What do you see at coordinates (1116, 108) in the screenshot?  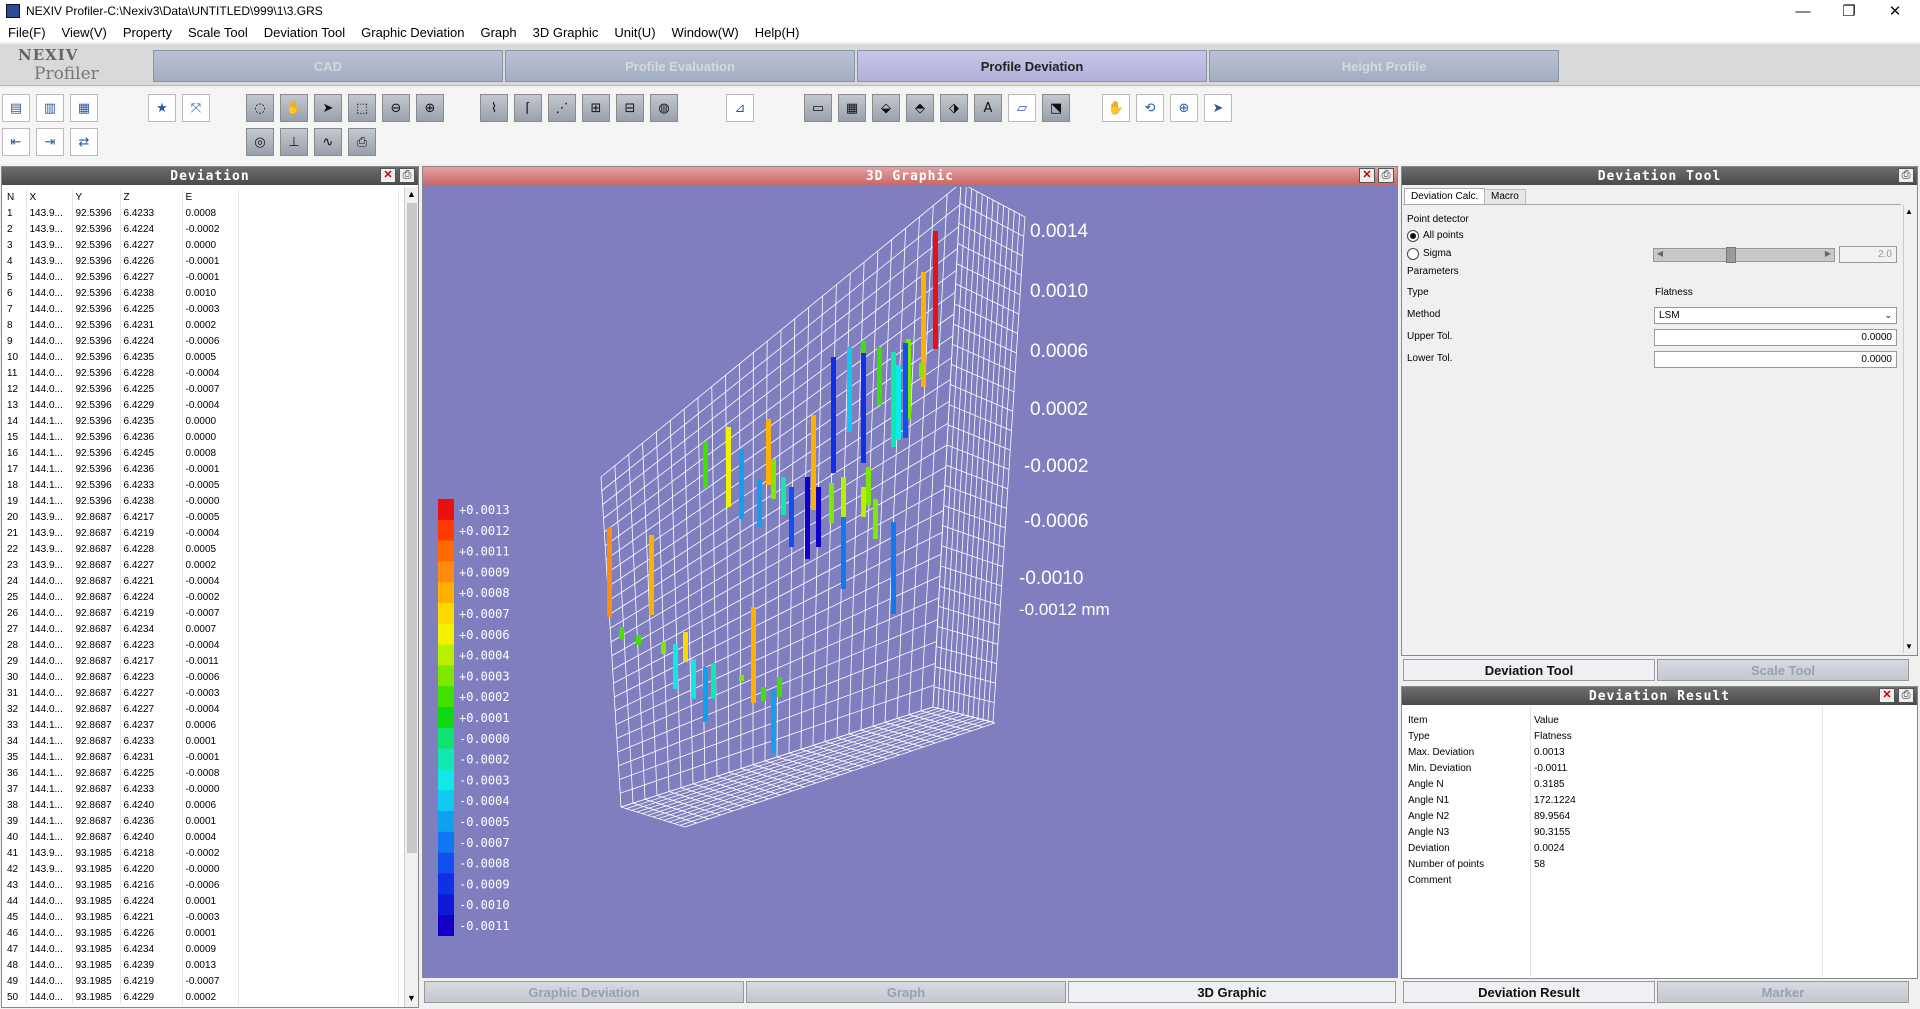 I see `pan-icon: ✋` at bounding box center [1116, 108].